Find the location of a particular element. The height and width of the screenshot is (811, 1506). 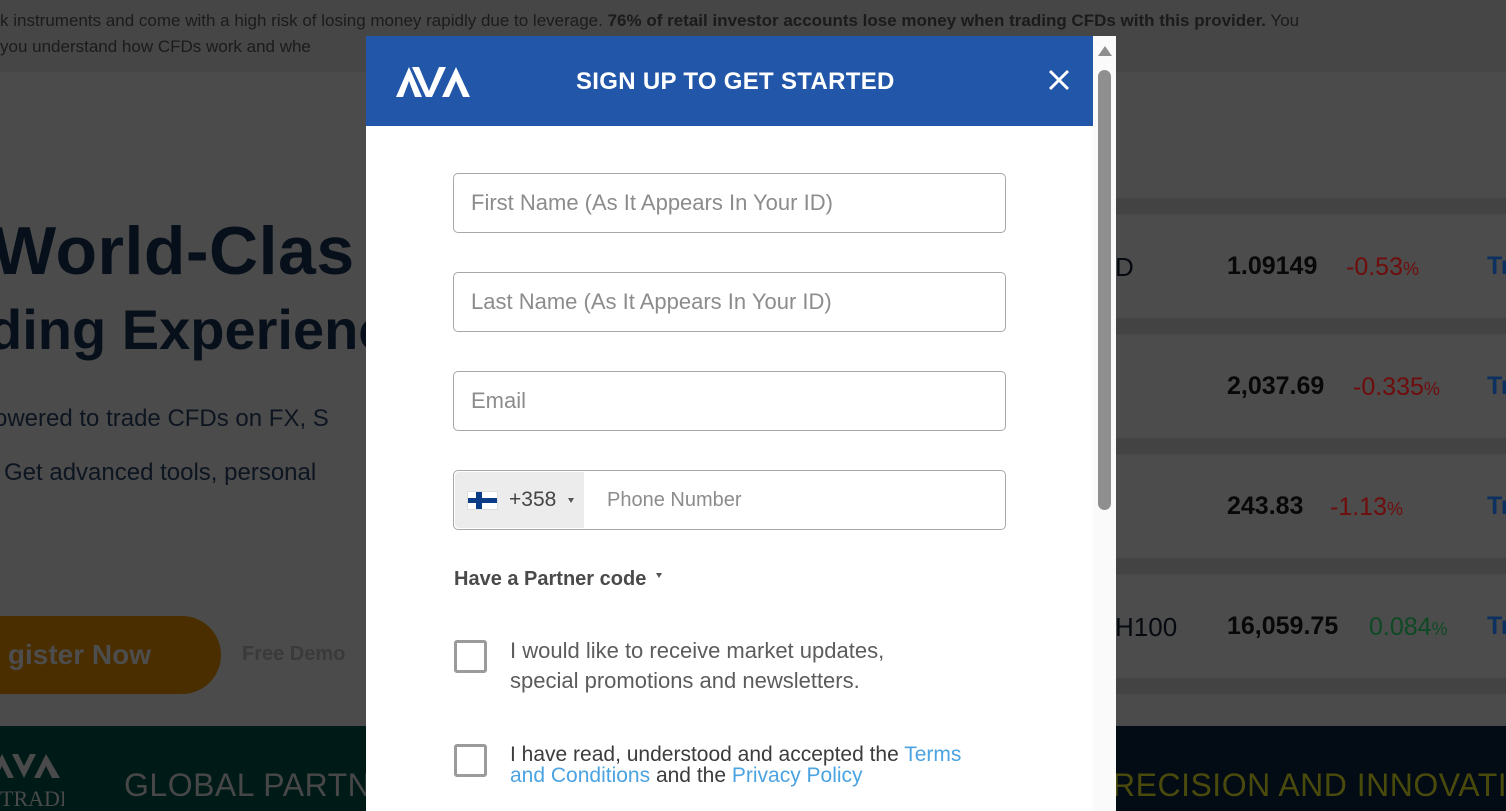

ticker-price: 243.83 is located at coordinates (1265, 506).